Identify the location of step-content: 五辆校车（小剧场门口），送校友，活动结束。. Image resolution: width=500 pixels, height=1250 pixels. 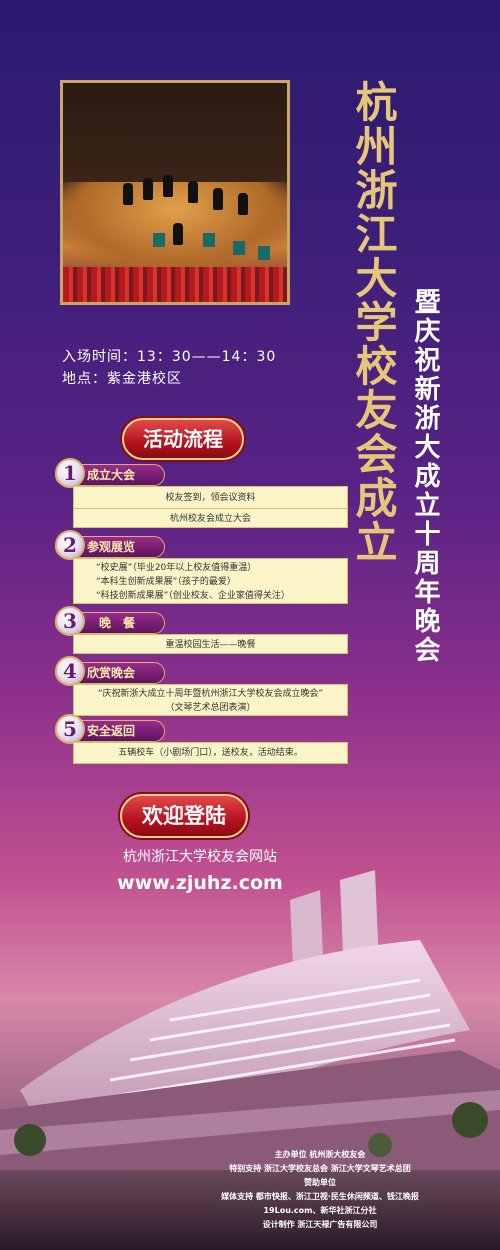
(210, 753).